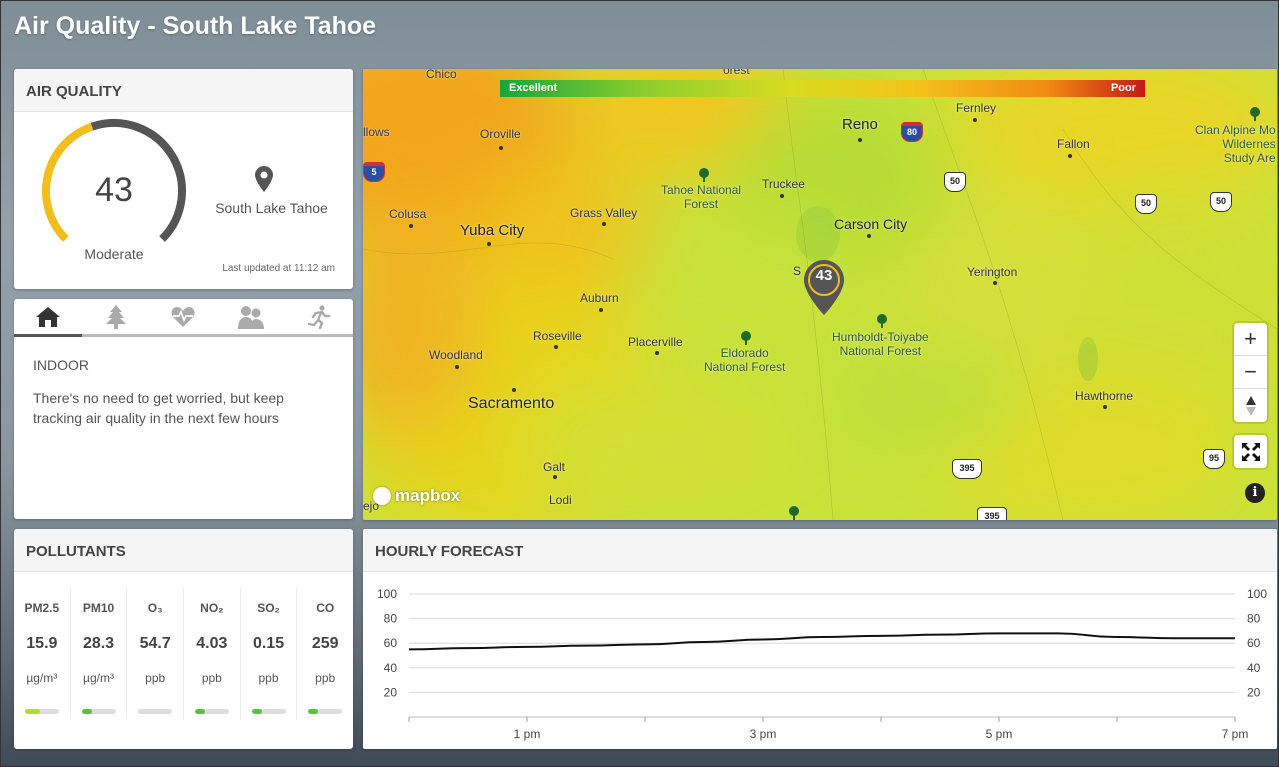 Image resolution: width=1279 pixels, height=767 pixels. I want to click on location-pin-icon, so click(264, 181).